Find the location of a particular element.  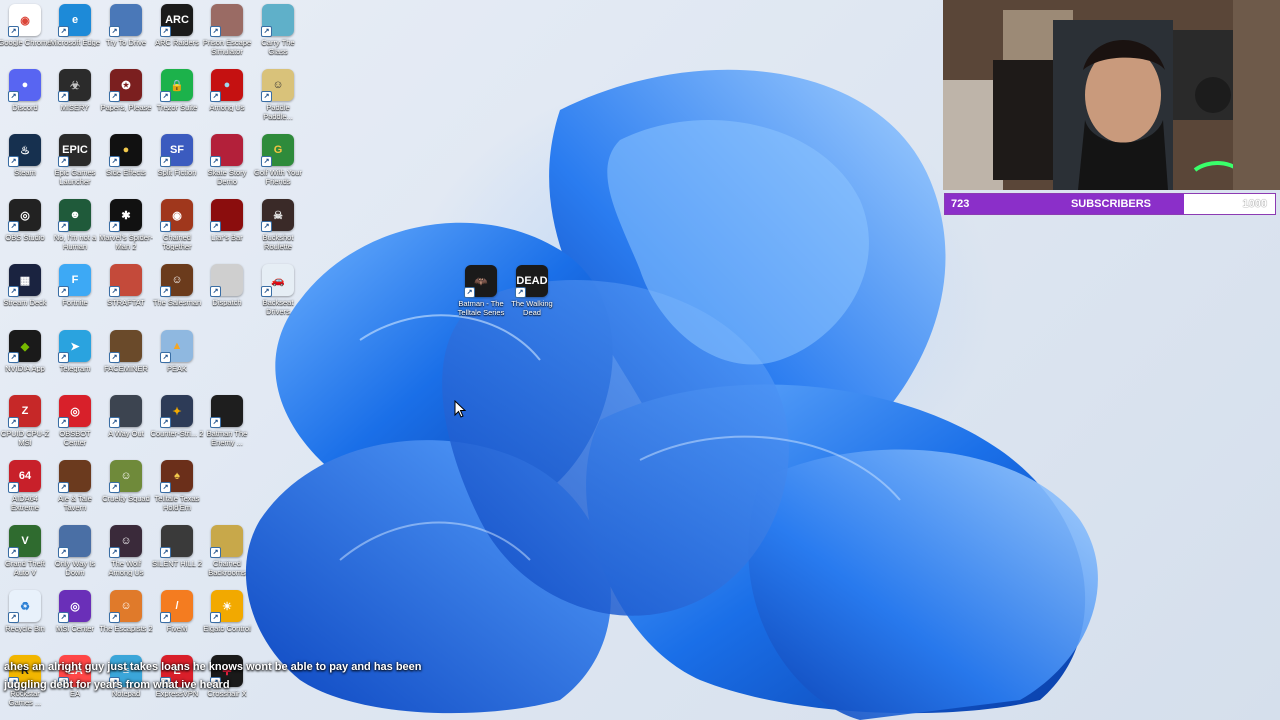

desktop-icon: G ↗ Golf With Your Friends is located at coordinates (278, 166).